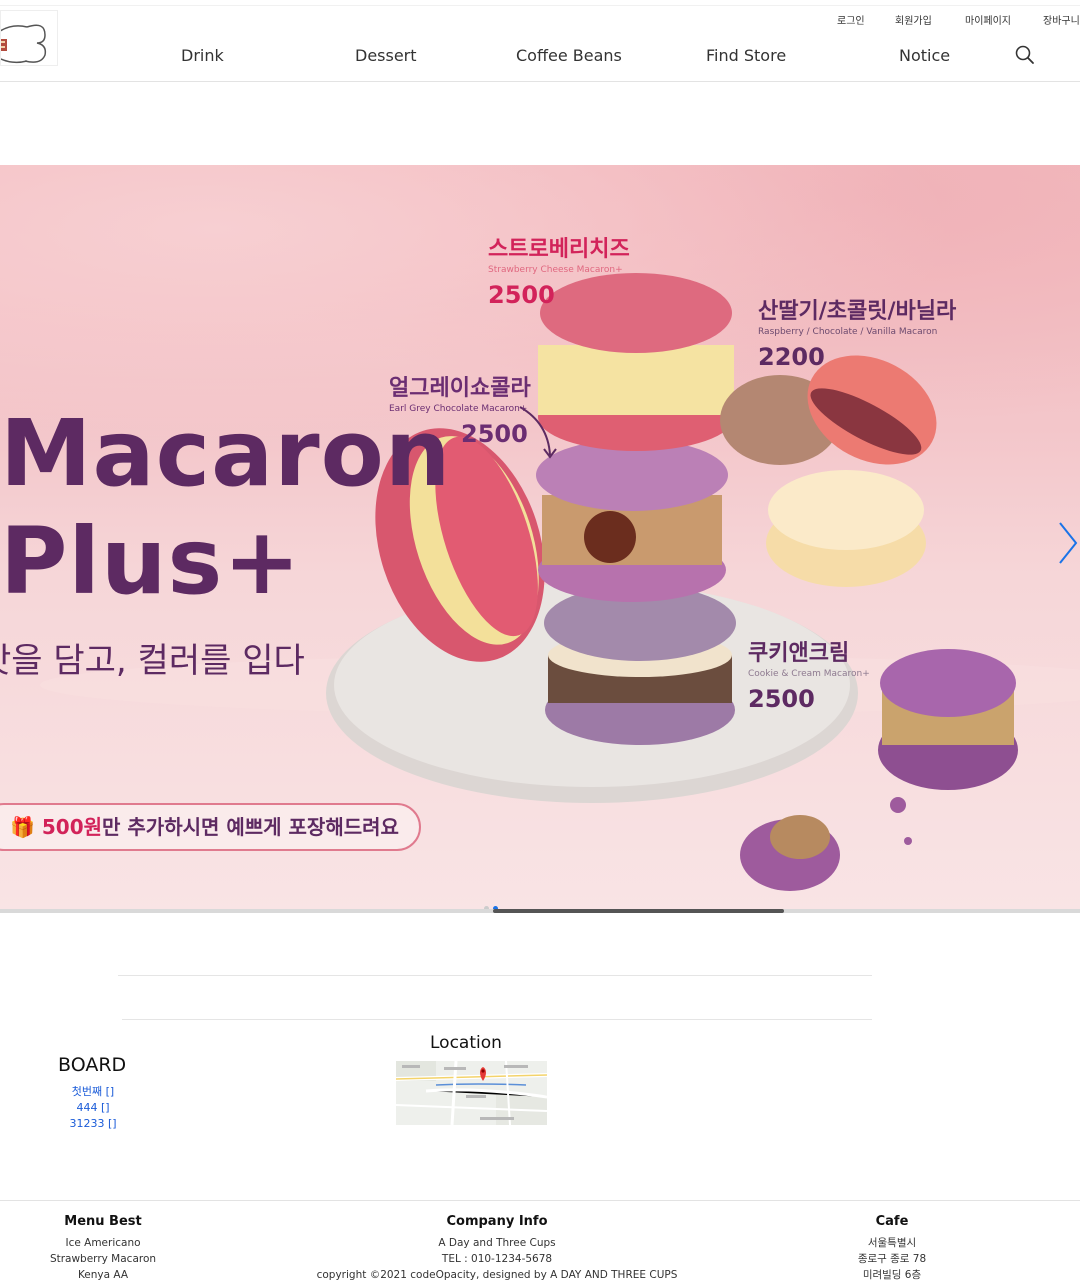 The height and width of the screenshot is (1281, 1080). Describe the element at coordinates (250, 827) in the screenshot. I see `gift-wrap-text: 만 추가하시면 예쁘게 포장해드려요` at that location.